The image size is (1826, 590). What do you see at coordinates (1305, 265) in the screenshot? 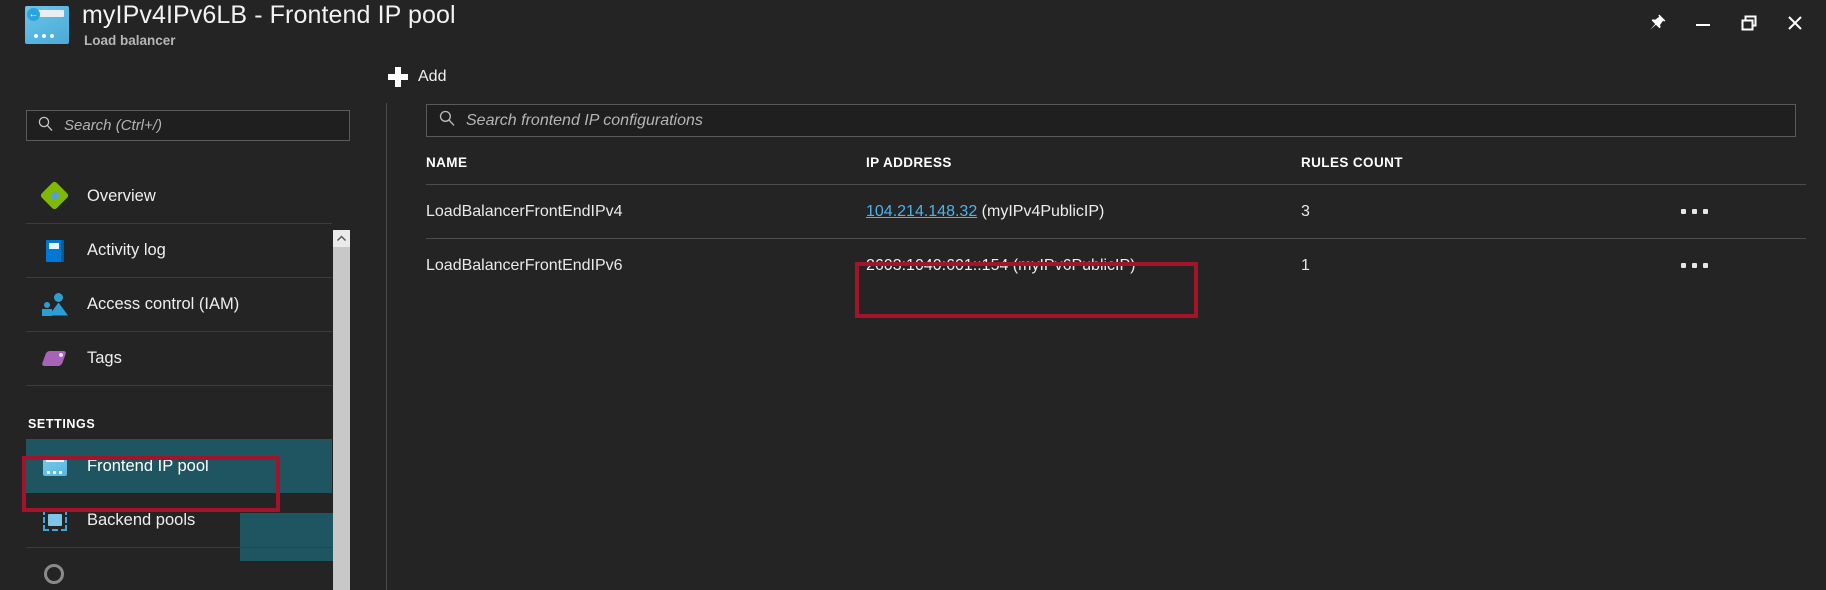
I see `cell-rules-count: 1` at bounding box center [1305, 265].